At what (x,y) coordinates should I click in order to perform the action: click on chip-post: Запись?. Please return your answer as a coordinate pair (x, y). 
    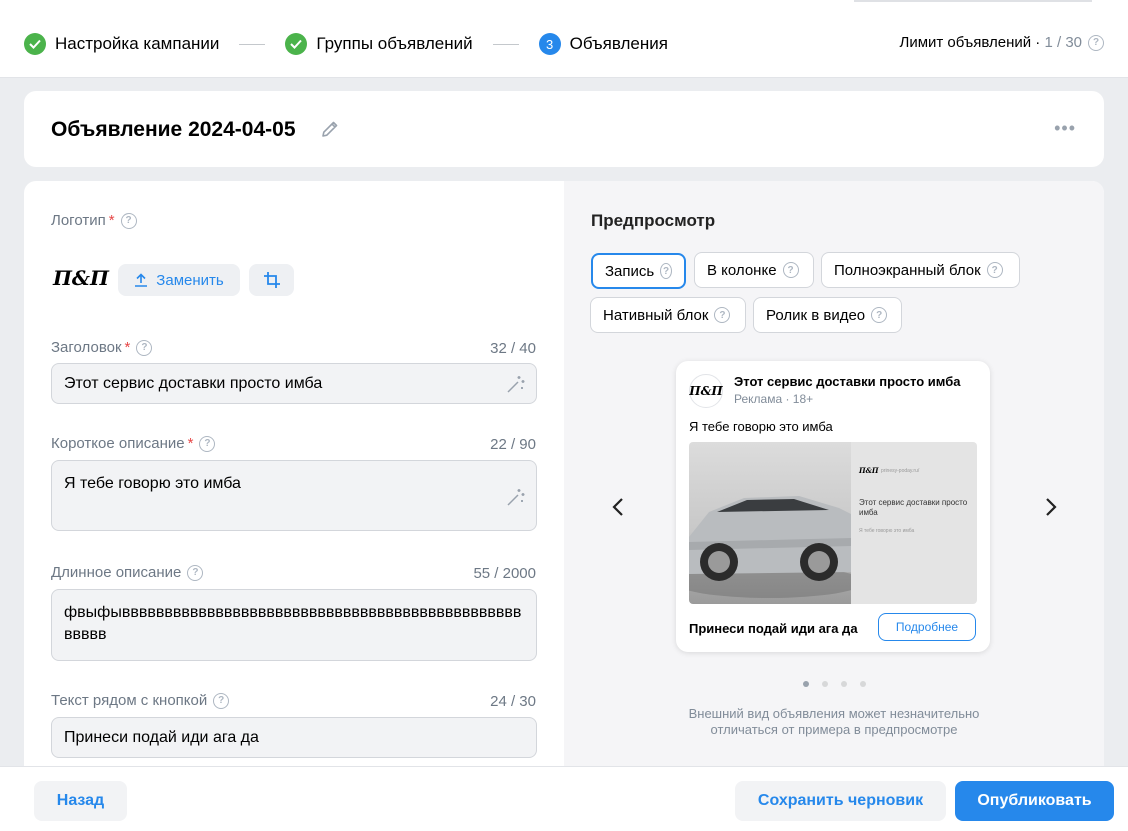
    Looking at the image, I should click on (638, 271).